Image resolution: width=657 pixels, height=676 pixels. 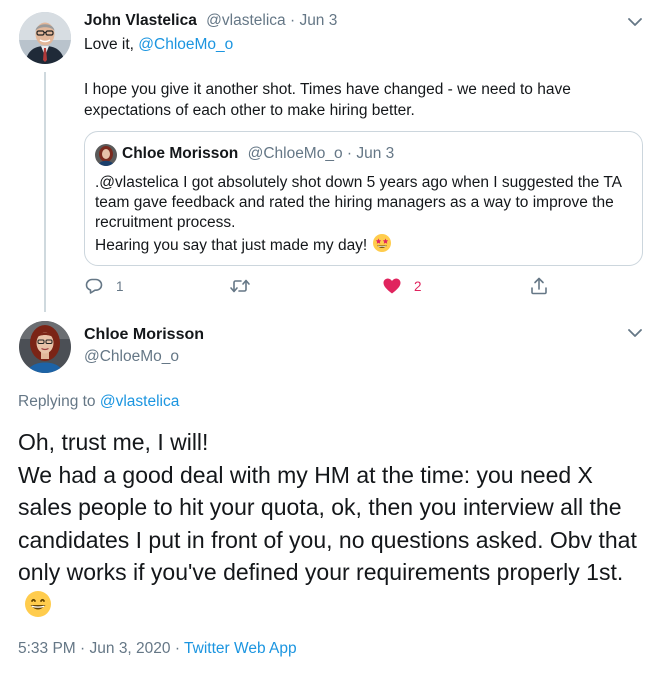 I want to click on reply-icon, so click(x=94, y=286).